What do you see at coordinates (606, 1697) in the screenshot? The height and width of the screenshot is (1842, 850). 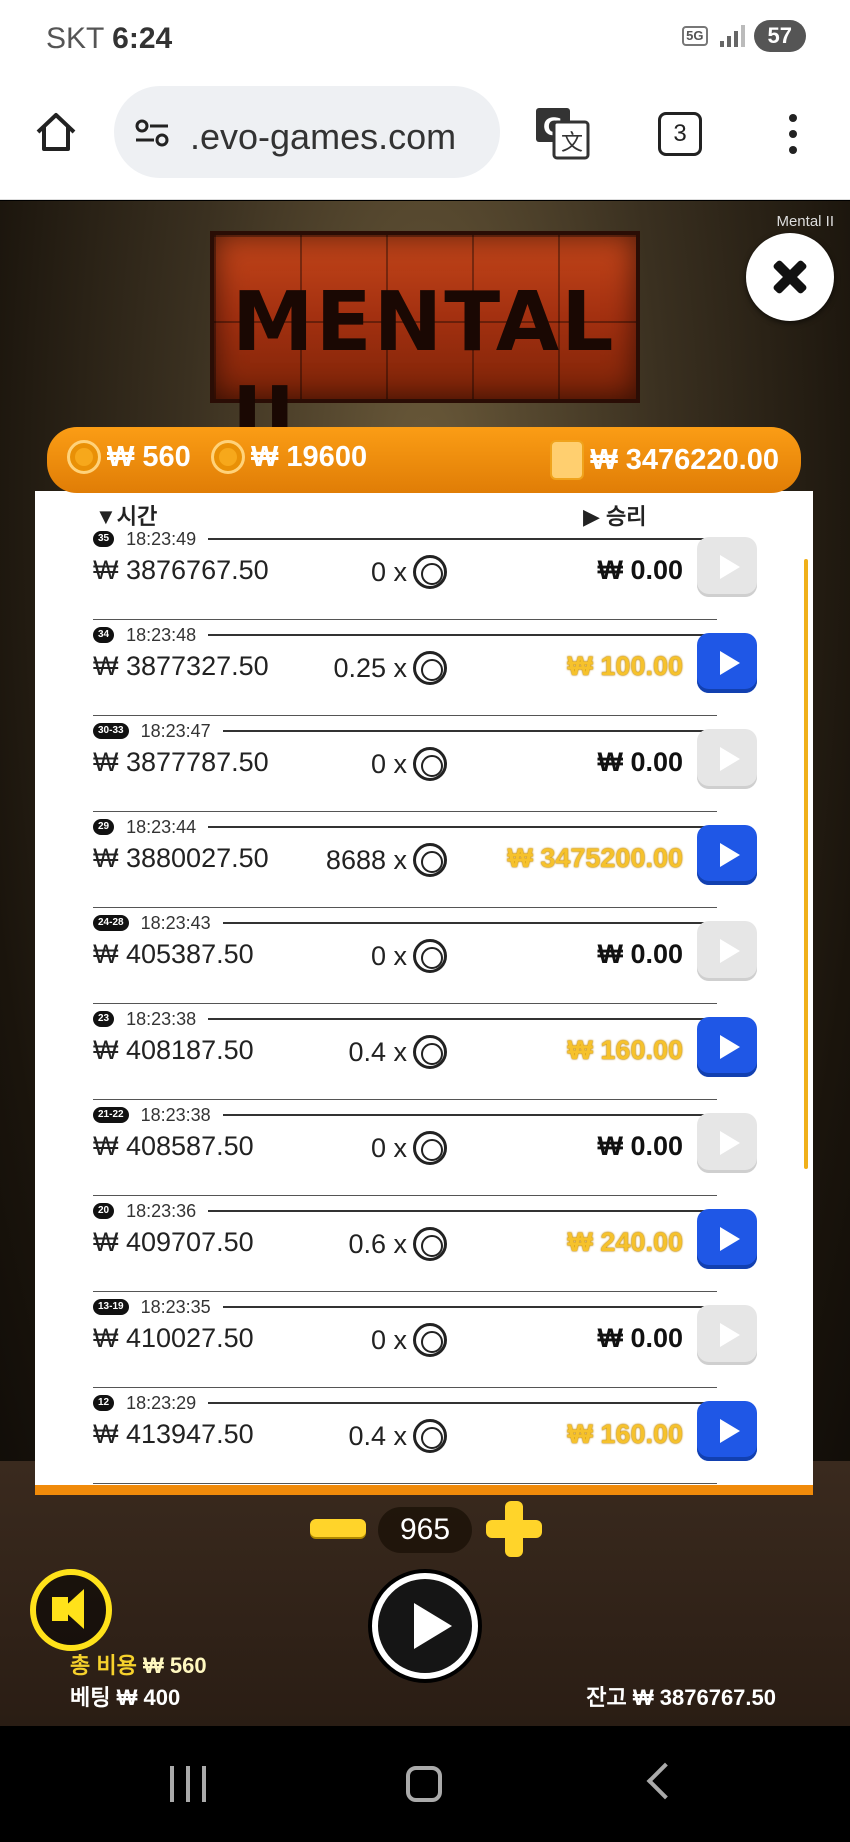 I see `balance-label: 잔고` at bounding box center [606, 1697].